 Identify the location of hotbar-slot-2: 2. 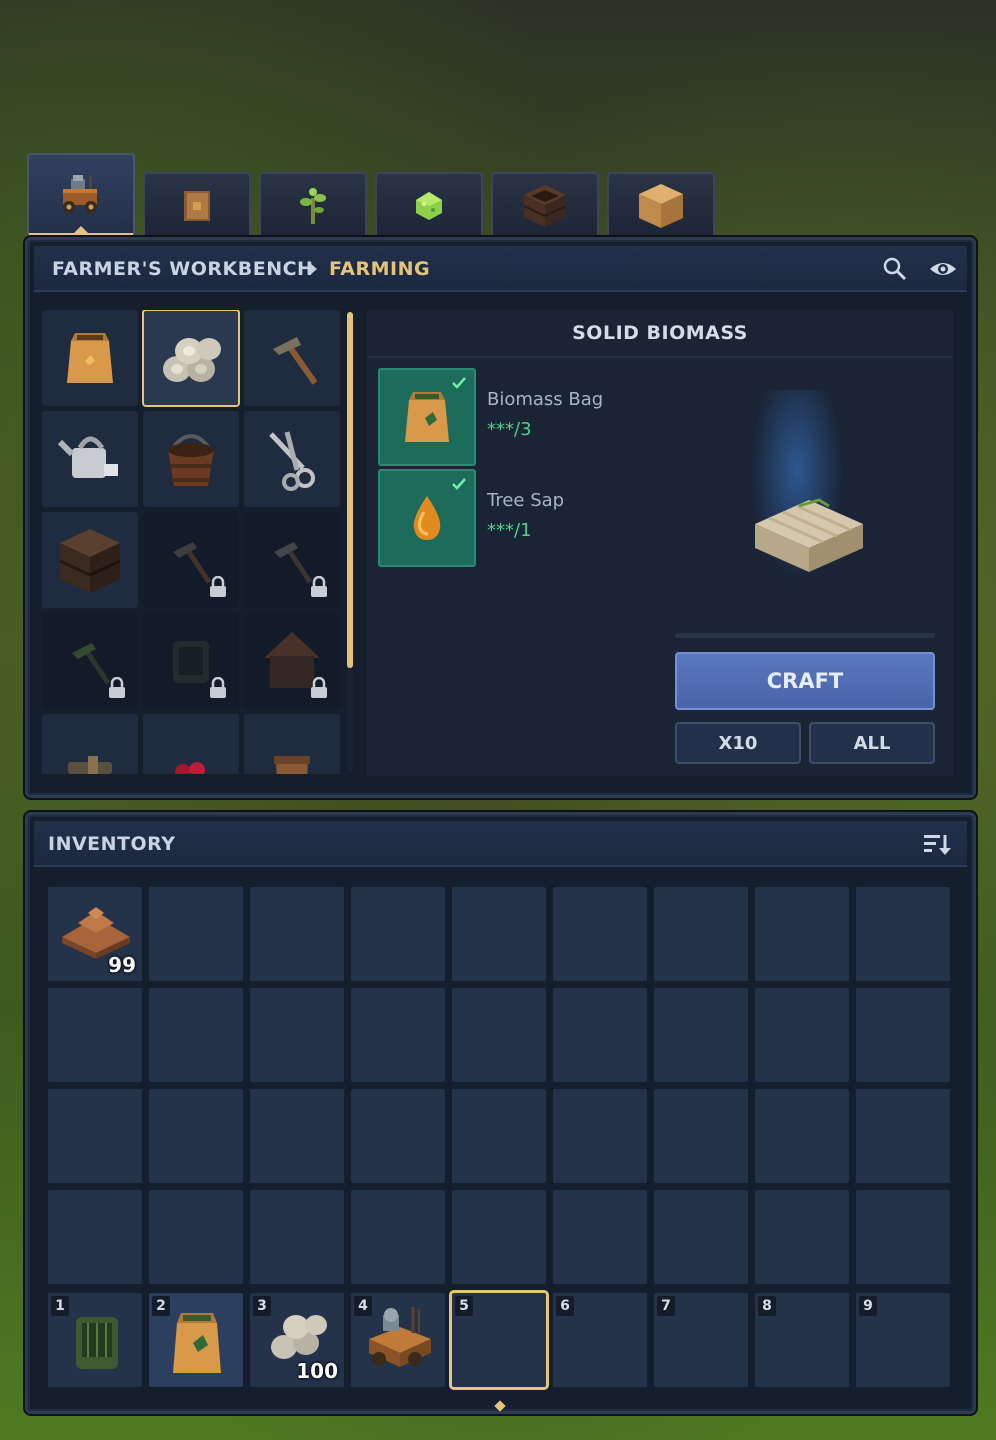
(196, 1340).